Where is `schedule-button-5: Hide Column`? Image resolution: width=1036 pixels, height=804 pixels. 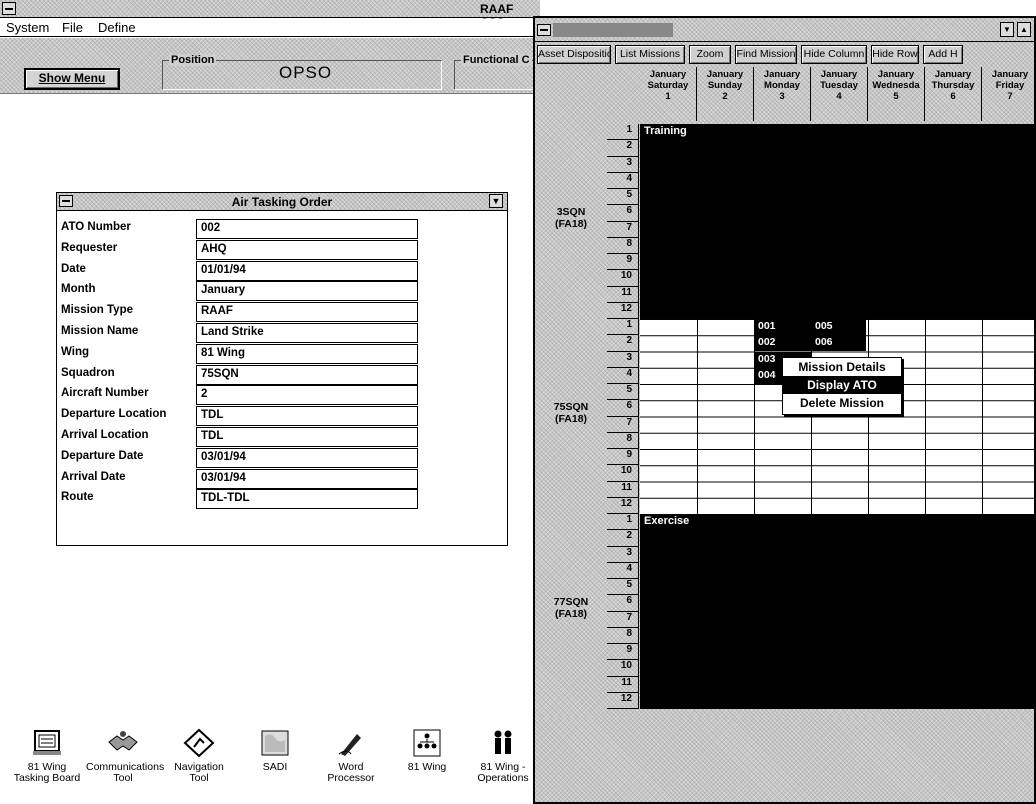
schedule-button-5: Hide Column is located at coordinates (834, 54).